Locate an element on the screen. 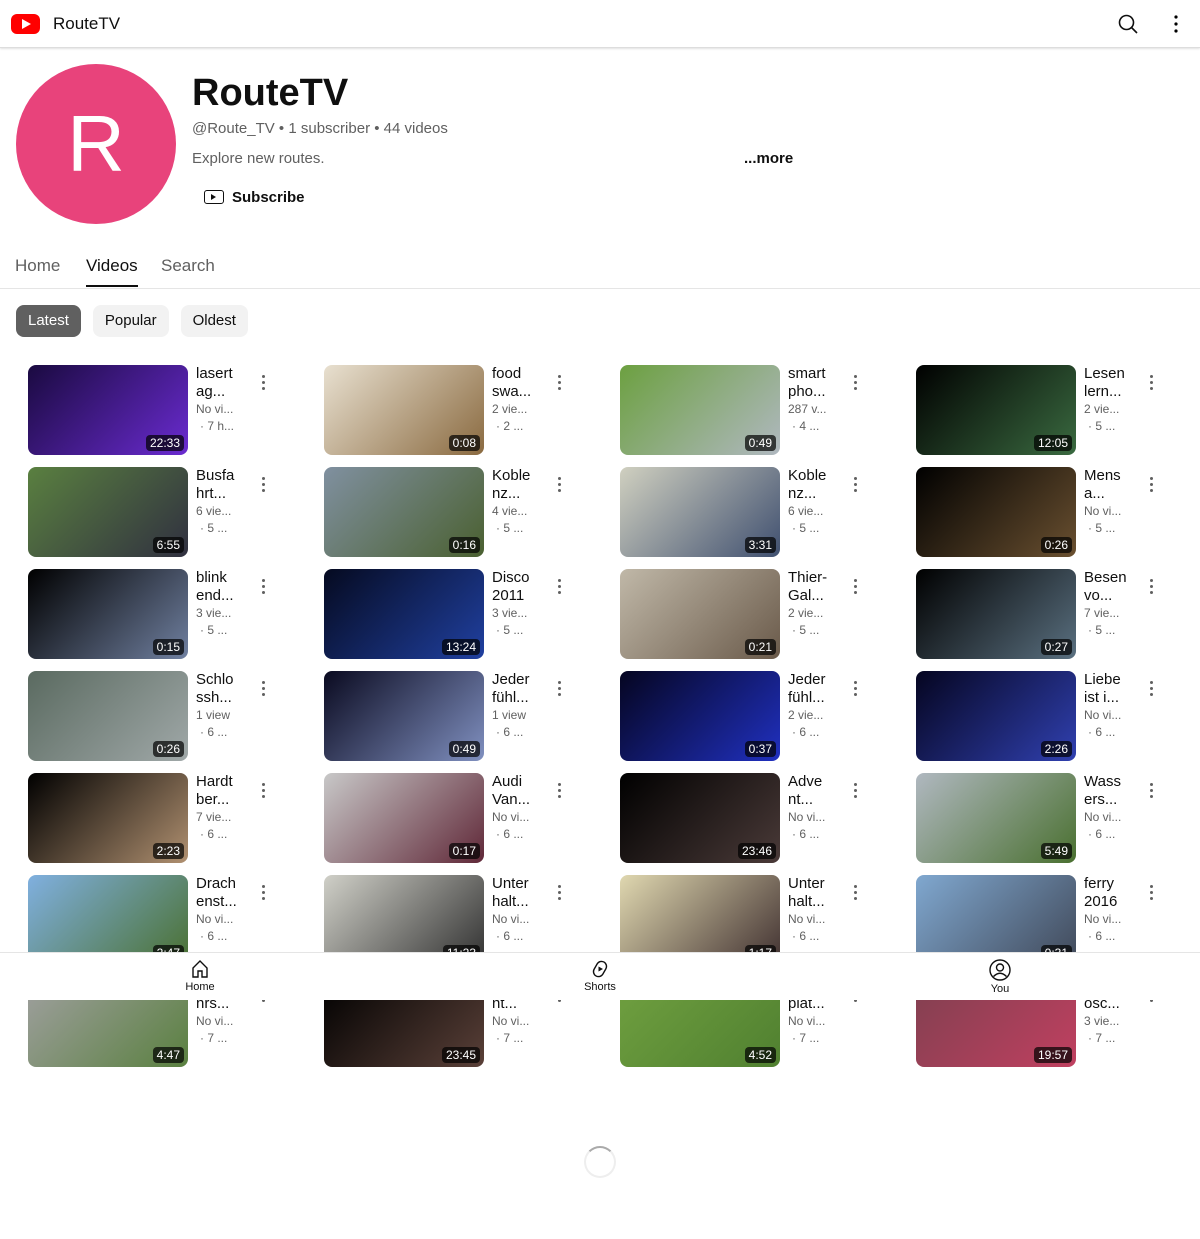  video-thumbnail: 2:23 is located at coordinates (108, 818).